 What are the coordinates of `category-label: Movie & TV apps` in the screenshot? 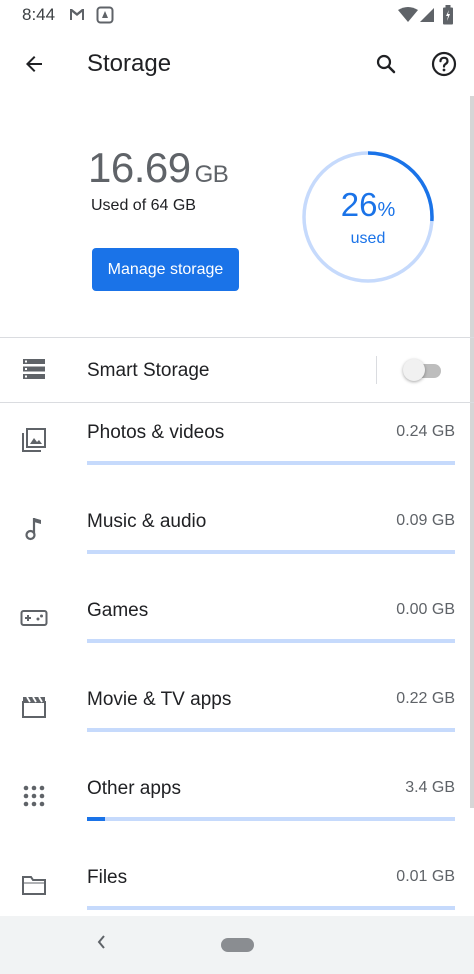 It's located at (159, 699).